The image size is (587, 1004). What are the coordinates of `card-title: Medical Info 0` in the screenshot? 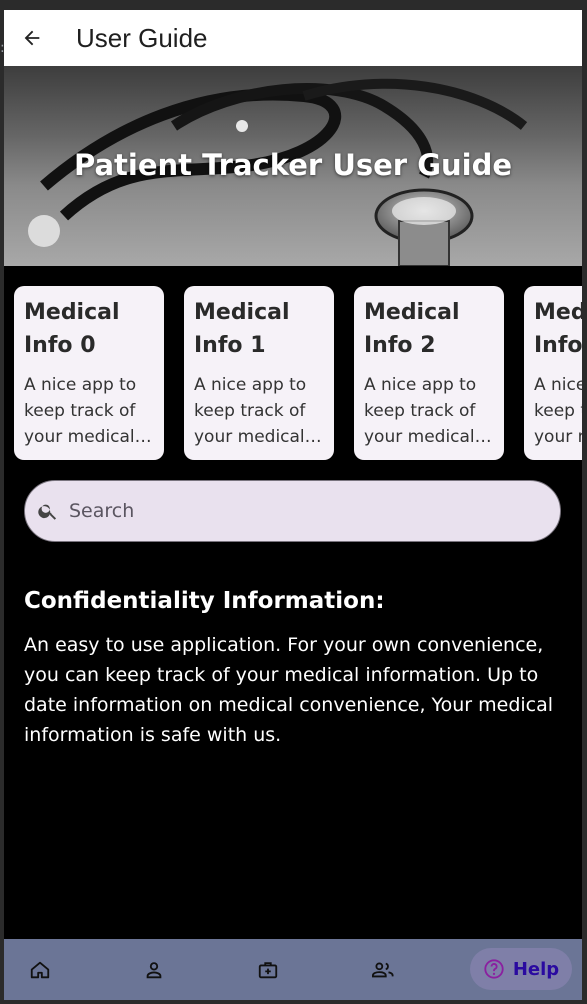 It's located at (72, 329).